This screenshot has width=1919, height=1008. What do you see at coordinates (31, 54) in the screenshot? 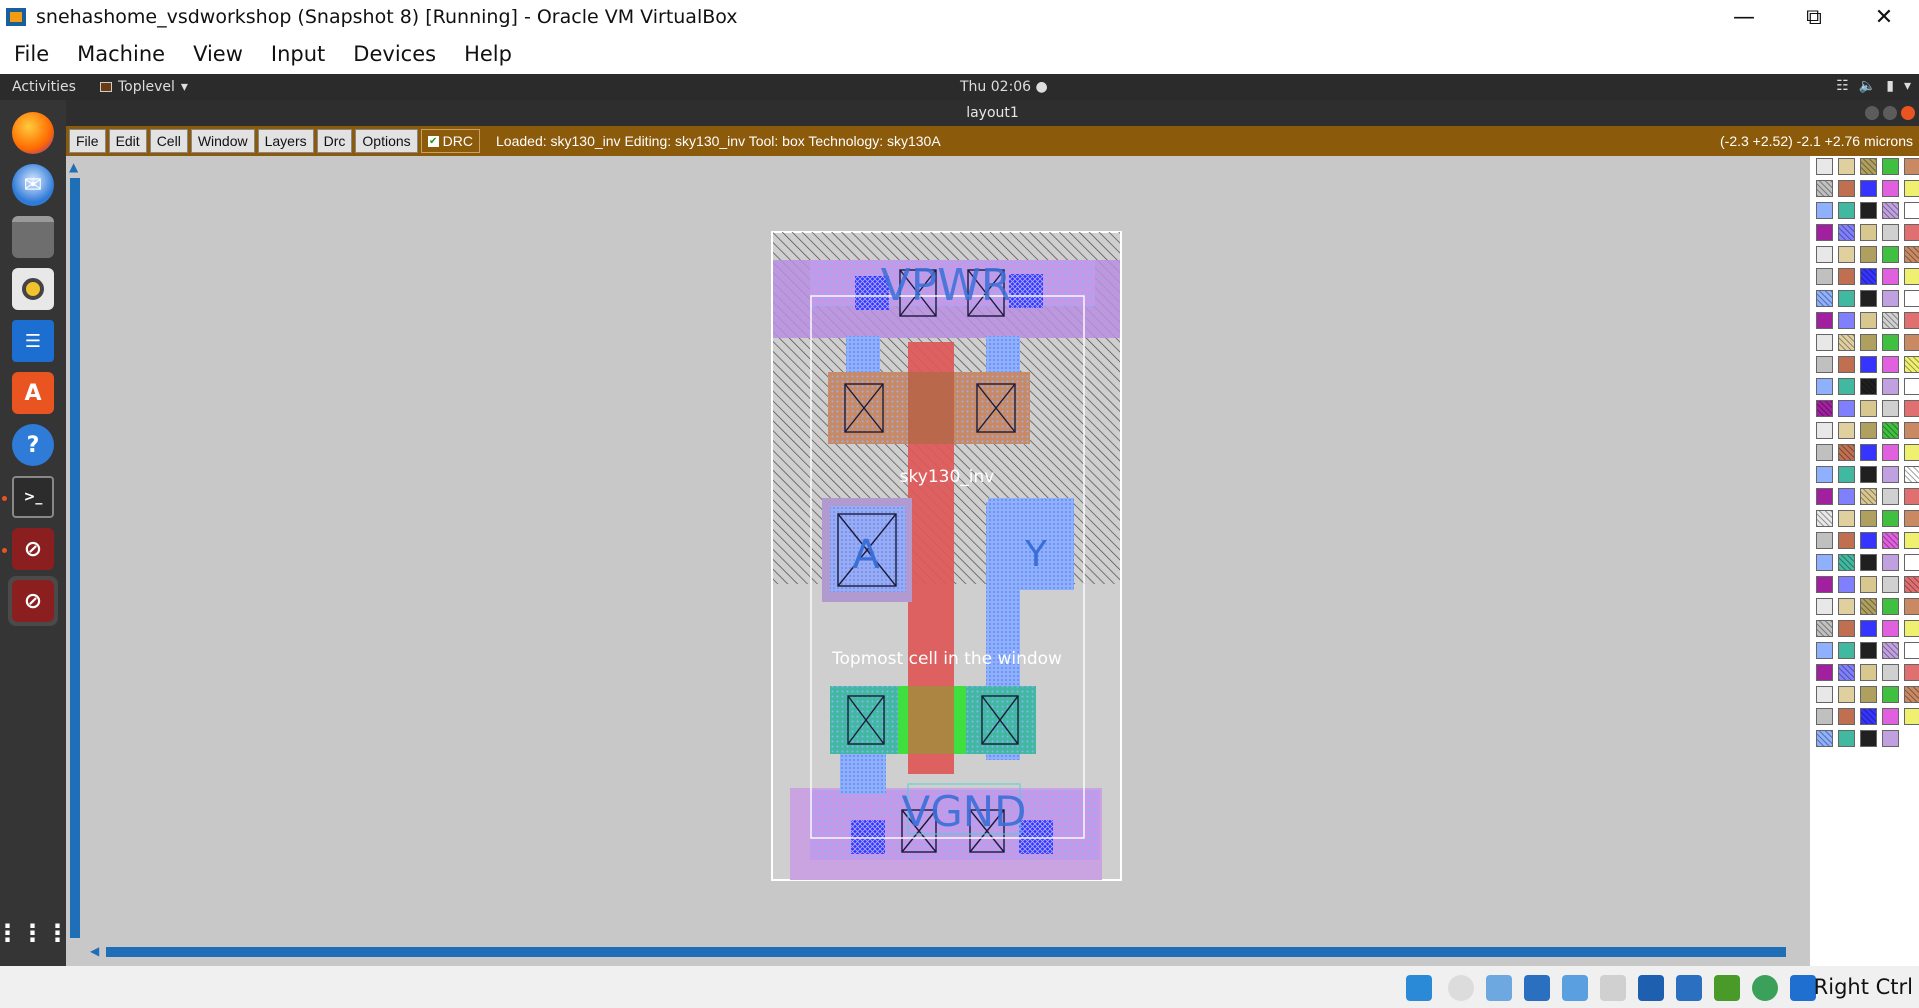
I see `menu-file: File` at bounding box center [31, 54].